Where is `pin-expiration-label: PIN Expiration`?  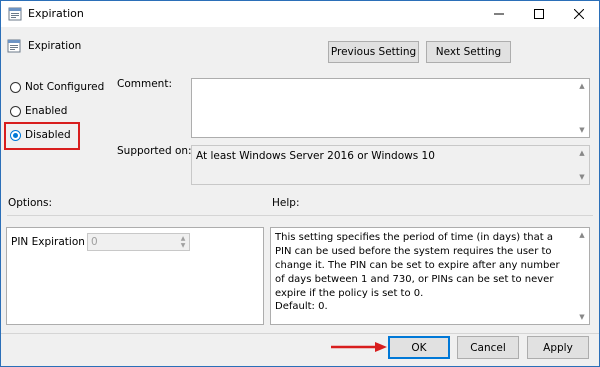 pin-expiration-label: PIN Expiration is located at coordinates (48, 242).